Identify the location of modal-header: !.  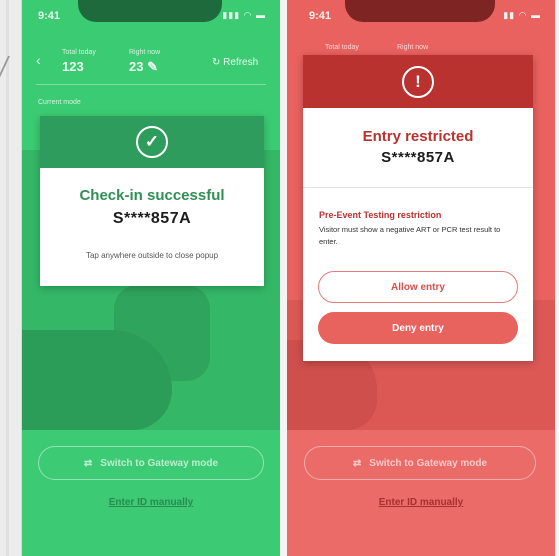
(418, 81).